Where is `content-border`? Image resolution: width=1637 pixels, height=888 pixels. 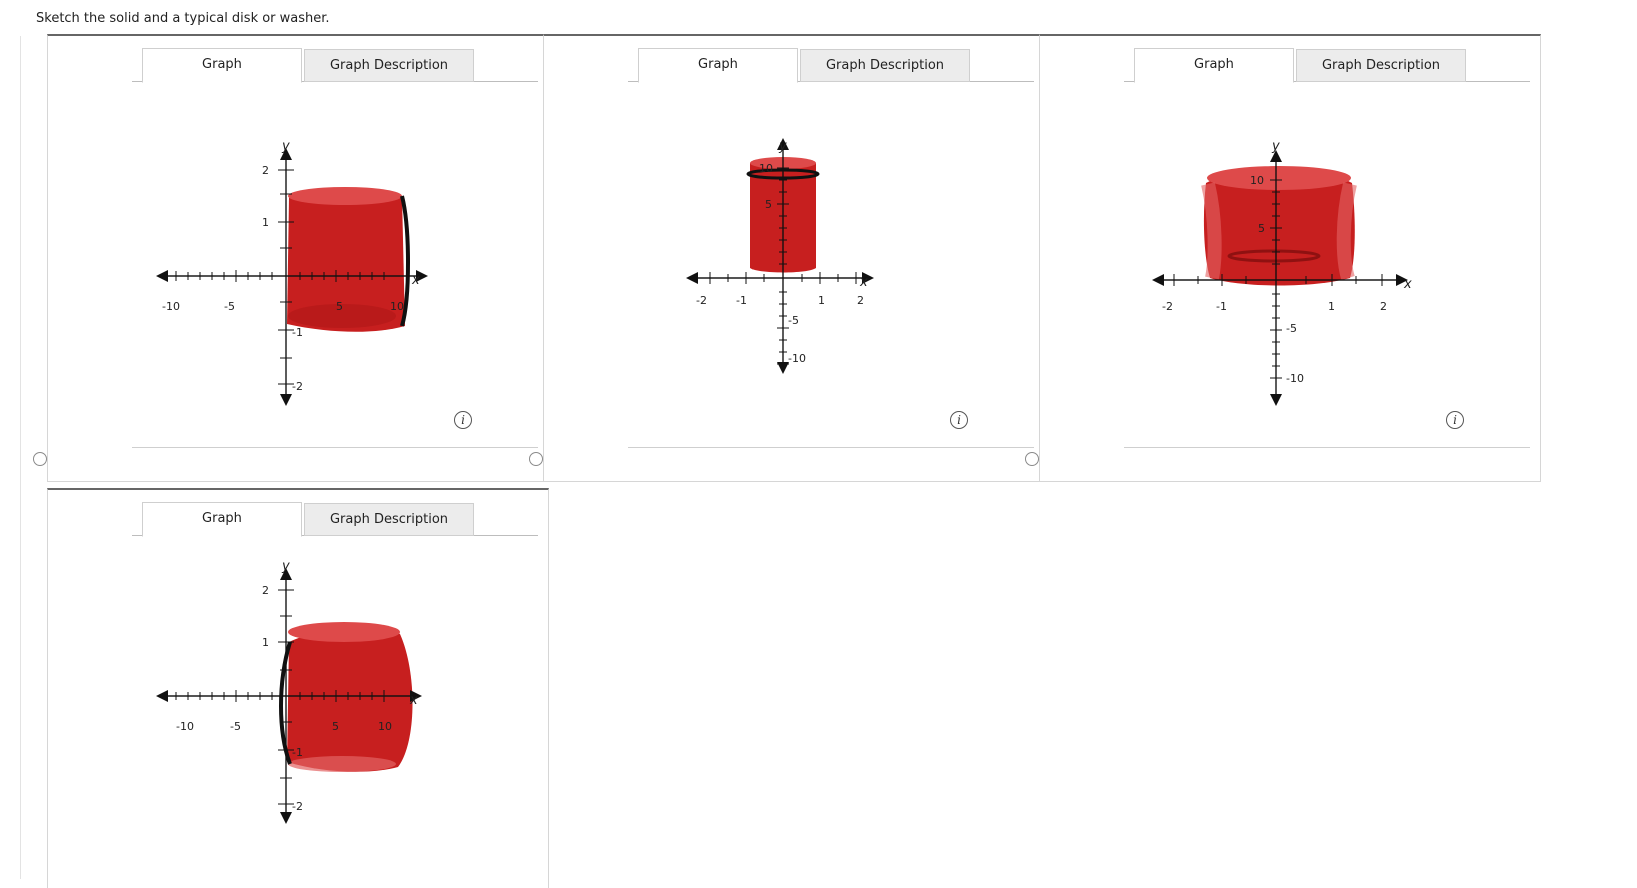
content-border is located at coordinates (20, 457).